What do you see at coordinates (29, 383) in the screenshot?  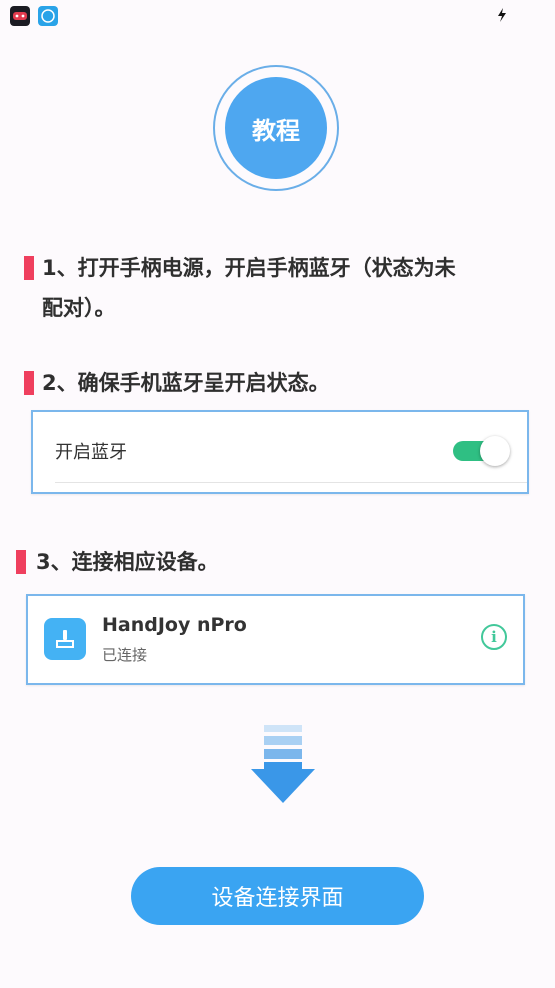 I see `step-2-marker` at bounding box center [29, 383].